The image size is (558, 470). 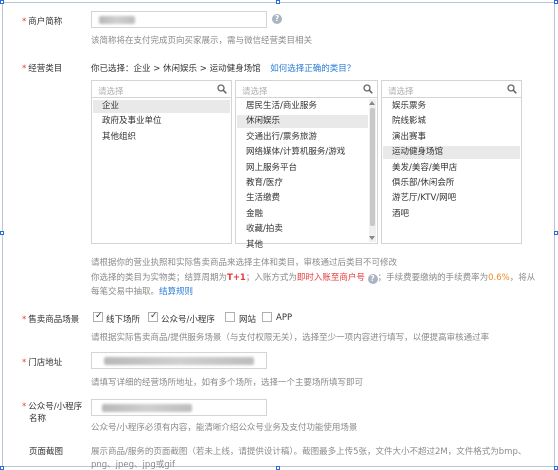 I want to click on scroll-down-arrow, so click(x=372, y=238).